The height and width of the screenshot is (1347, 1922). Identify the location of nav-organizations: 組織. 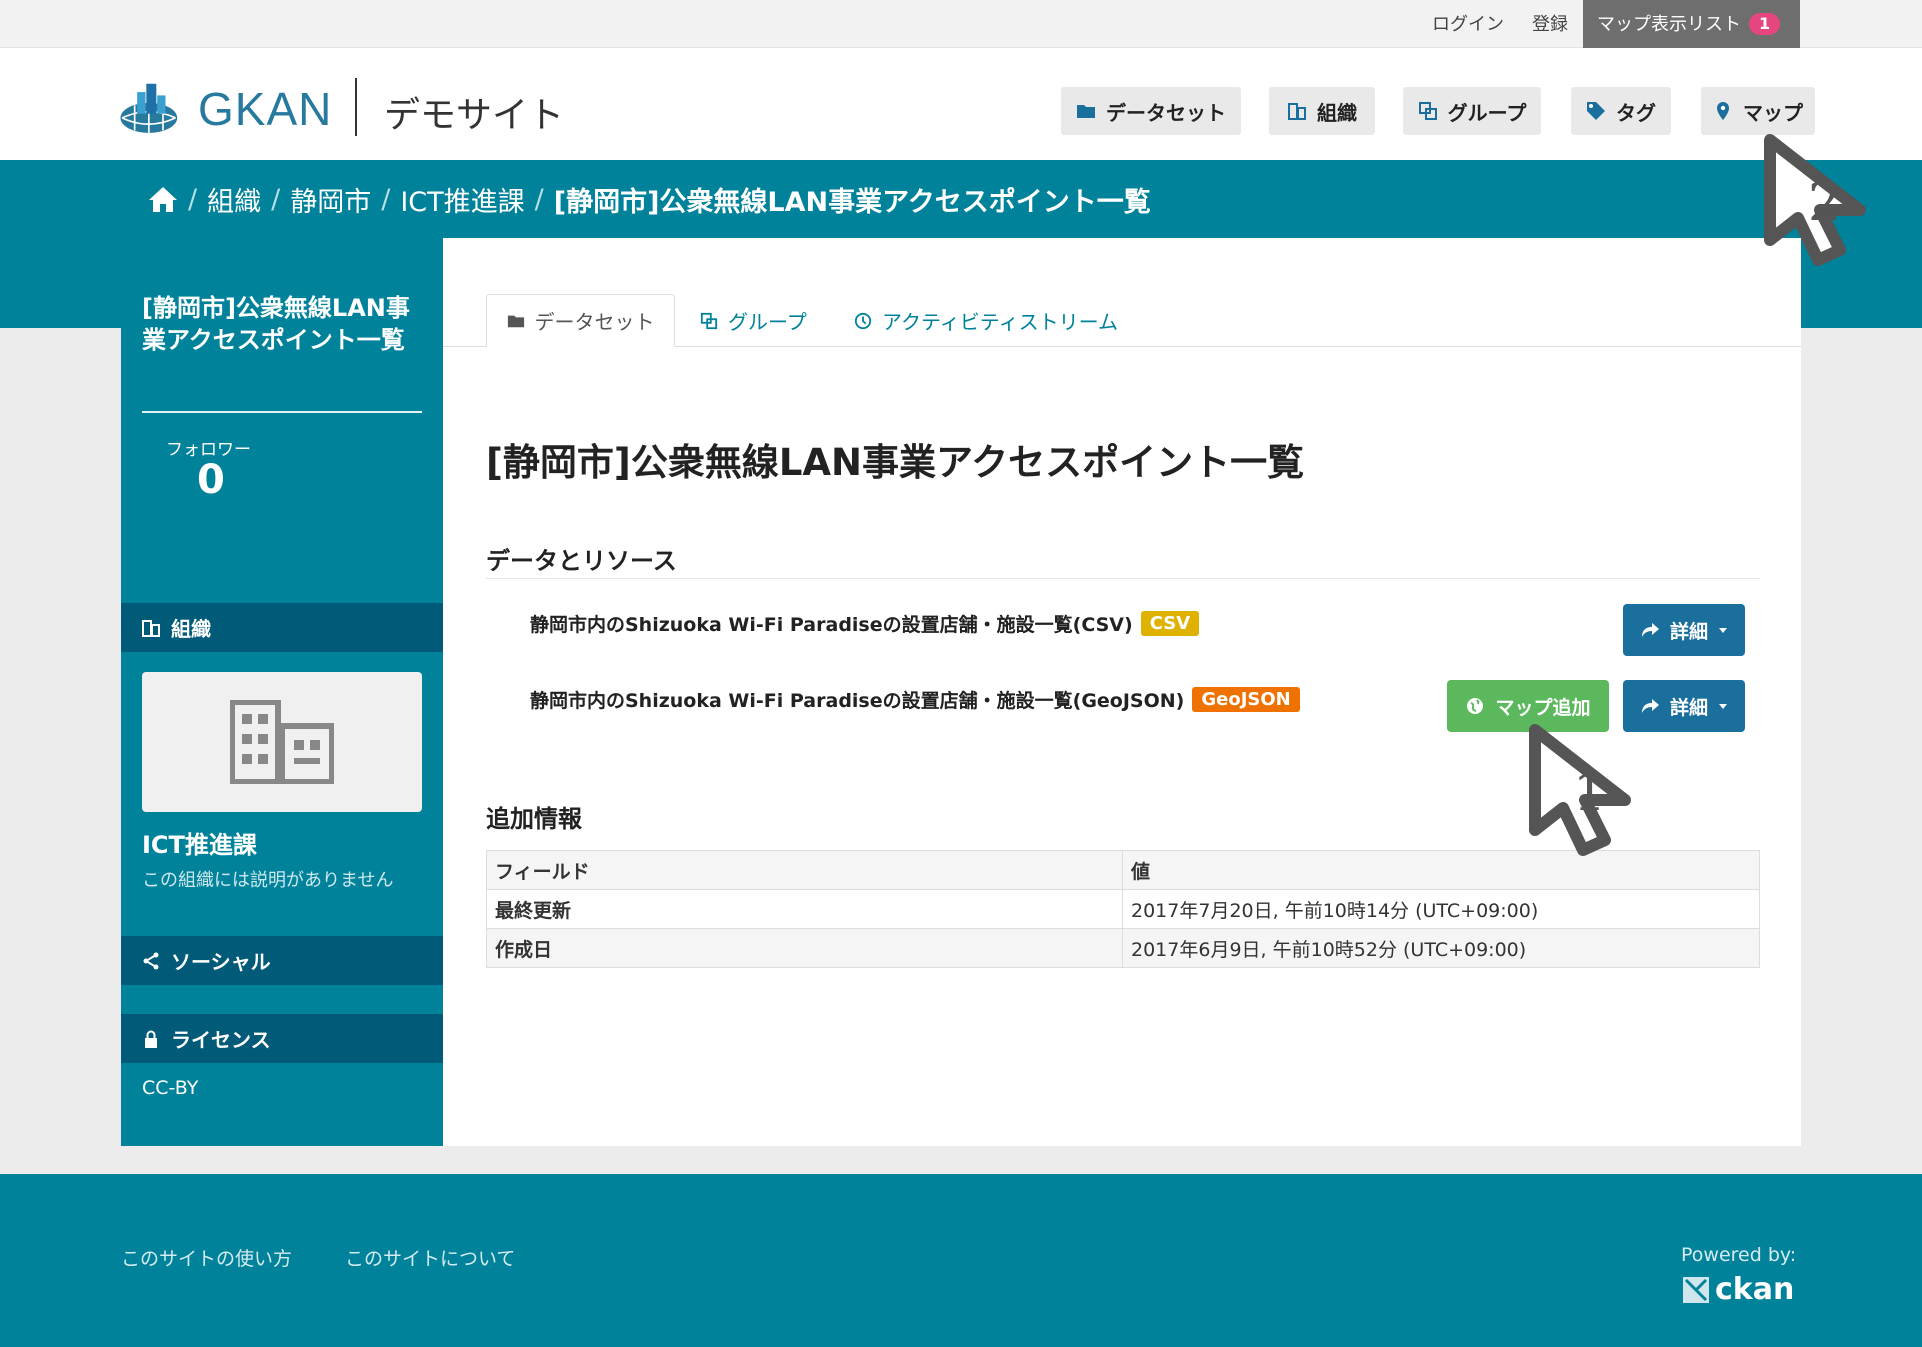
(1322, 111).